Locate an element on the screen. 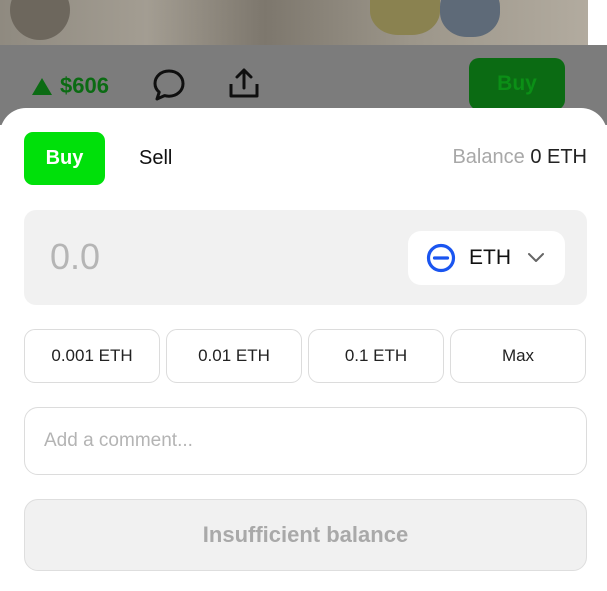 The width and height of the screenshot is (607, 591). chevron-down-icon is located at coordinates (536, 257).